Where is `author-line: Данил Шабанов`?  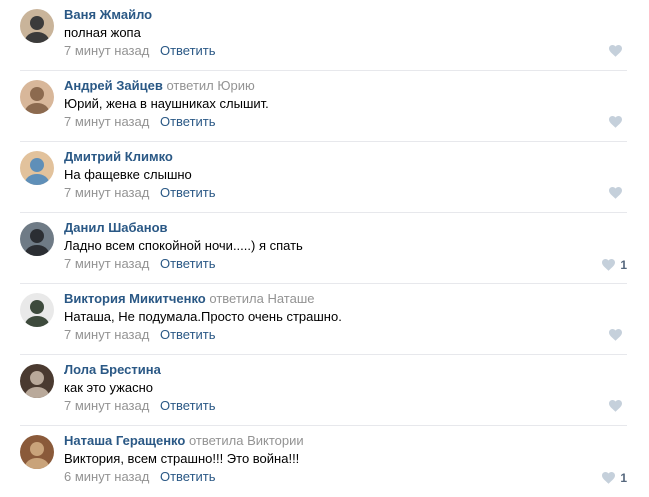
author-line: Данил Шабанов is located at coordinates (116, 228).